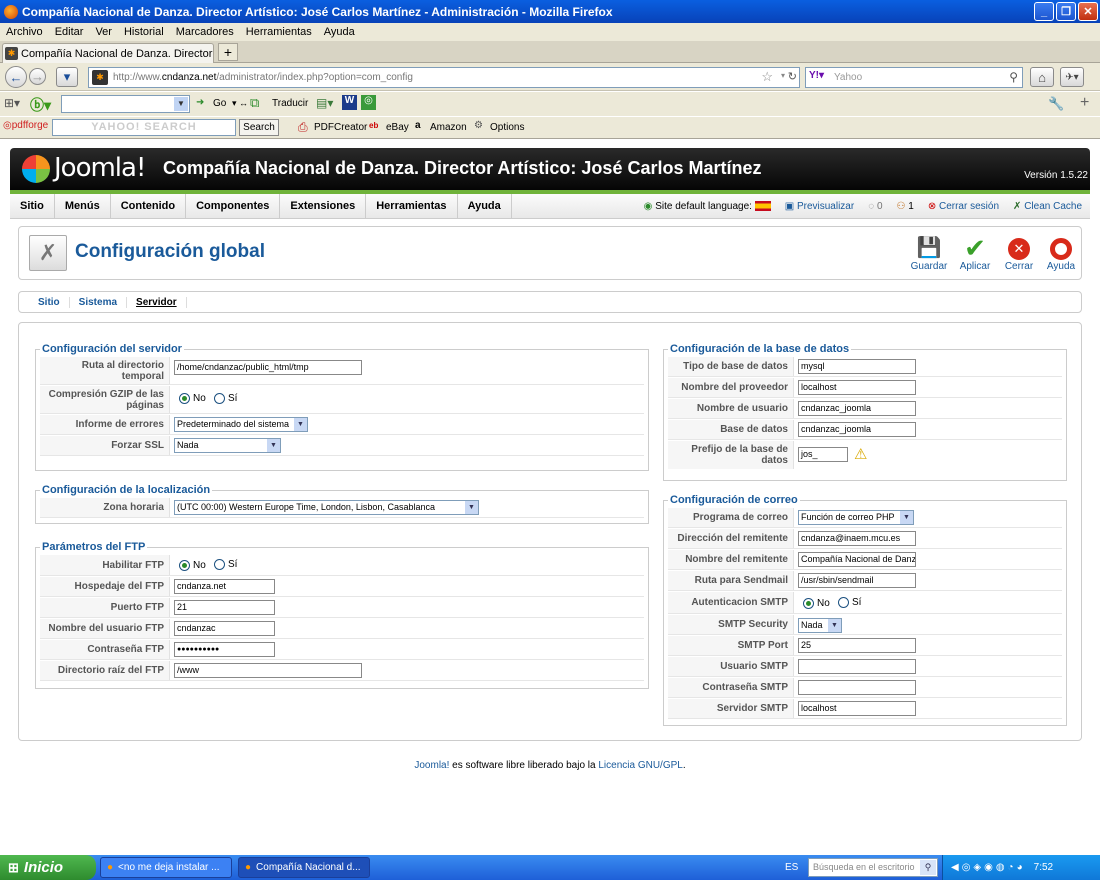 This screenshot has height=880, width=1100. Describe the element at coordinates (875, 206) in the screenshot. I see `messages-count: ◌ 0` at that location.